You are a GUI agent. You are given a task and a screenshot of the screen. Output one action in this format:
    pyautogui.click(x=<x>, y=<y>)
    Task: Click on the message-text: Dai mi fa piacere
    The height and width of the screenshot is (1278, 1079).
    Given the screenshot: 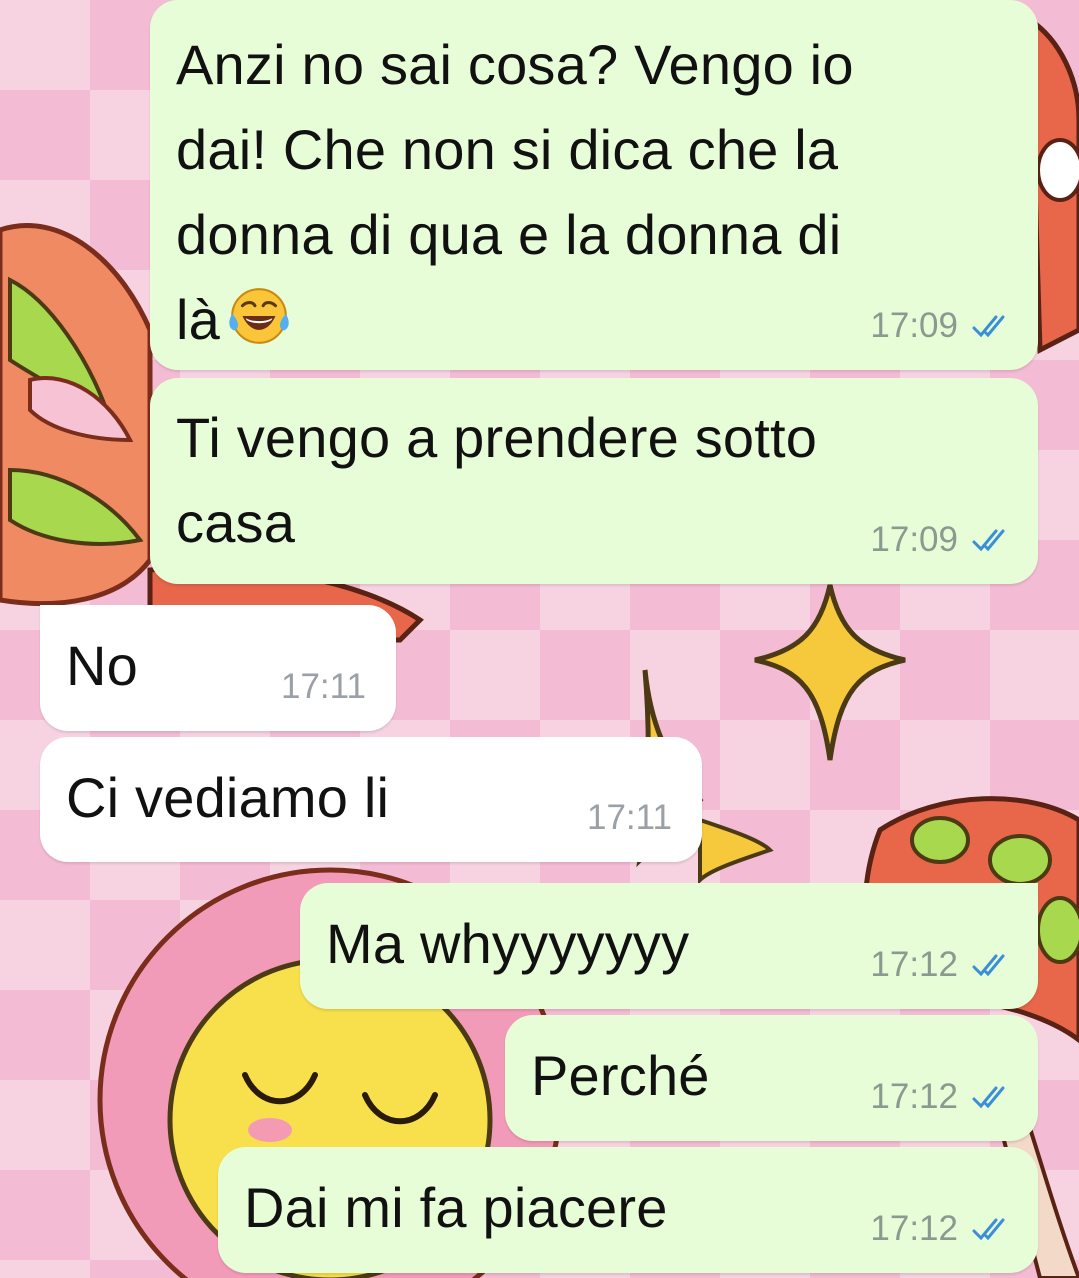 What is the action you would take?
    pyautogui.click(x=456, y=1207)
    